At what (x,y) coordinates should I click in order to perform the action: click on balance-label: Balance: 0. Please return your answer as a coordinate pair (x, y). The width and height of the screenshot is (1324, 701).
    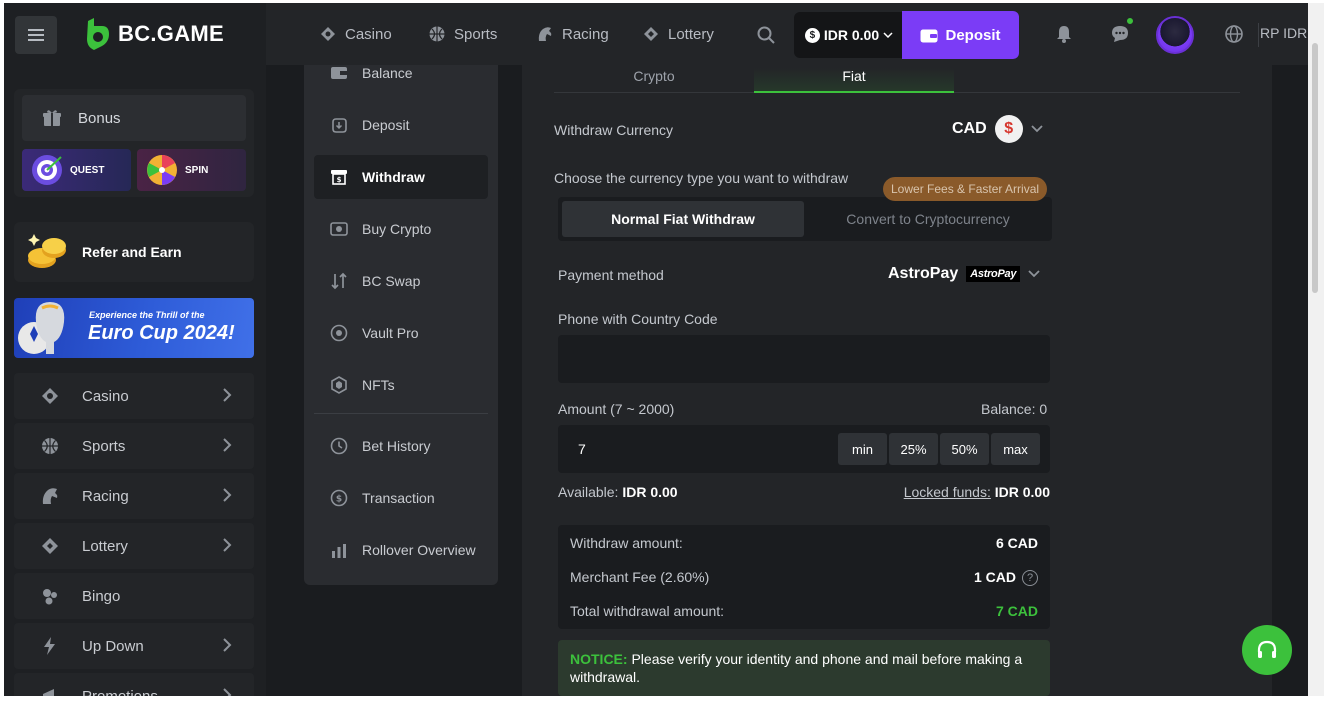
    Looking at the image, I should click on (1014, 409).